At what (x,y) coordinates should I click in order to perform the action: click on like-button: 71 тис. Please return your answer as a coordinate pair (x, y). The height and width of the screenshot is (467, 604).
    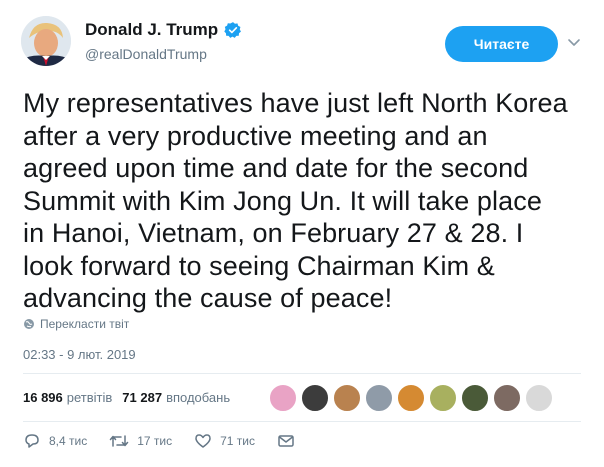
    Looking at the image, I should click on (224, 441).